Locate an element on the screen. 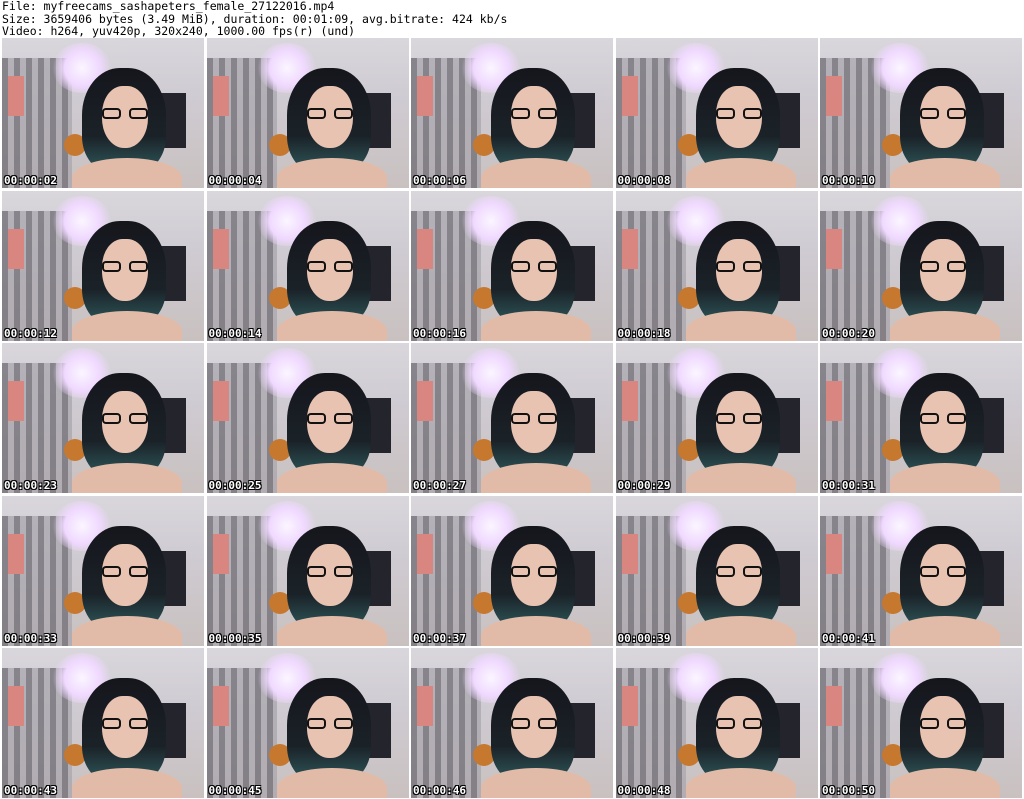 Image resolution: width=1024 pixels, height=799 pixels. video-thumbnail: 00:00:39 is located at coordinates (716, 570).